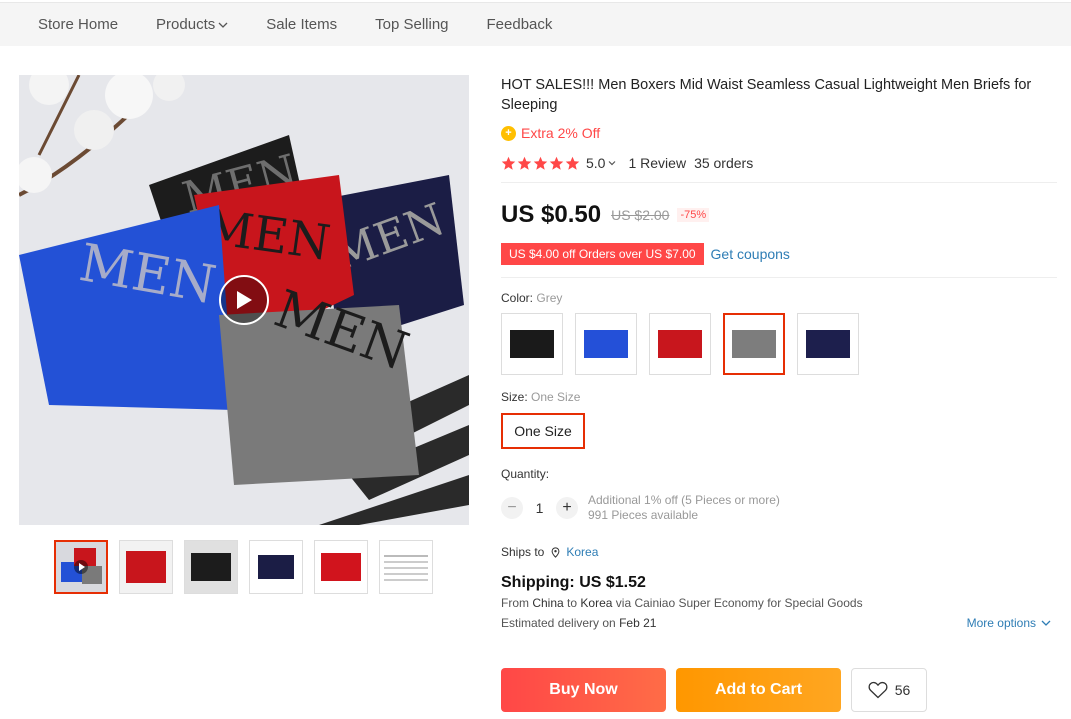 Image resolution: width=1071 pixels, height=719 pixels. I want to click on swatch-blue, so click(606, 344).